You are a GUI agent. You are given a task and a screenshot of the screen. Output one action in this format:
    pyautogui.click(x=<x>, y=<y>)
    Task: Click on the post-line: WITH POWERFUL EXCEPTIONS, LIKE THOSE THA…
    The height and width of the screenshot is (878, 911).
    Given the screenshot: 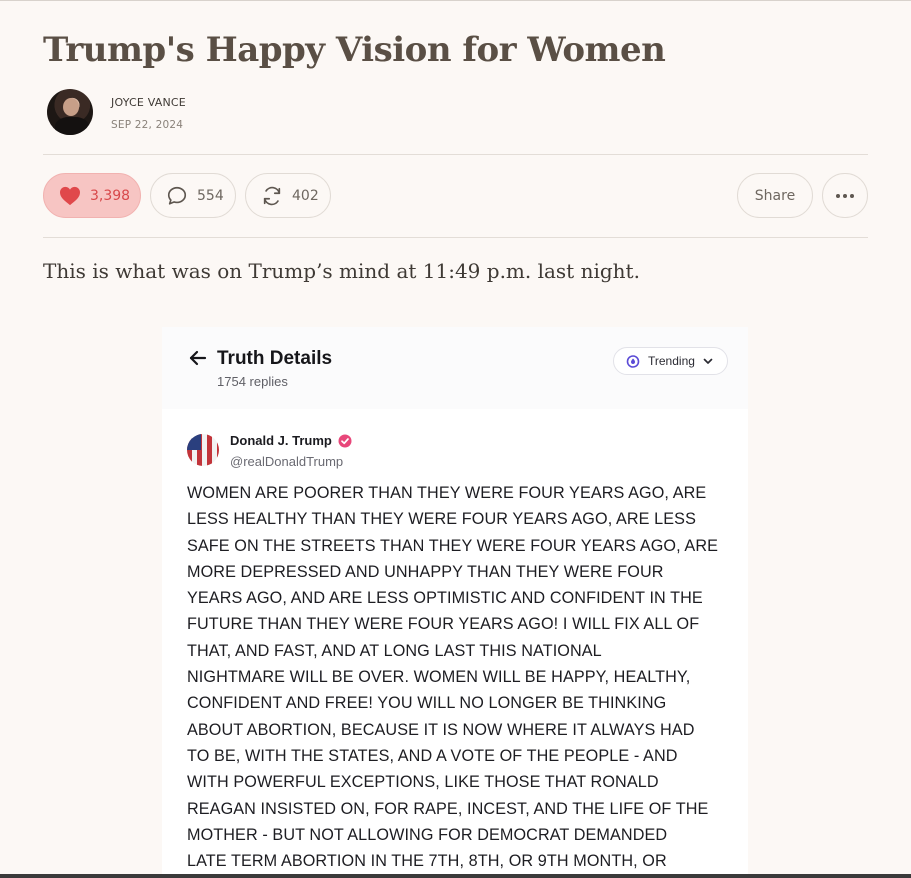 What is the action you would take?
    pyautogui.click(x=423, y=782)
    